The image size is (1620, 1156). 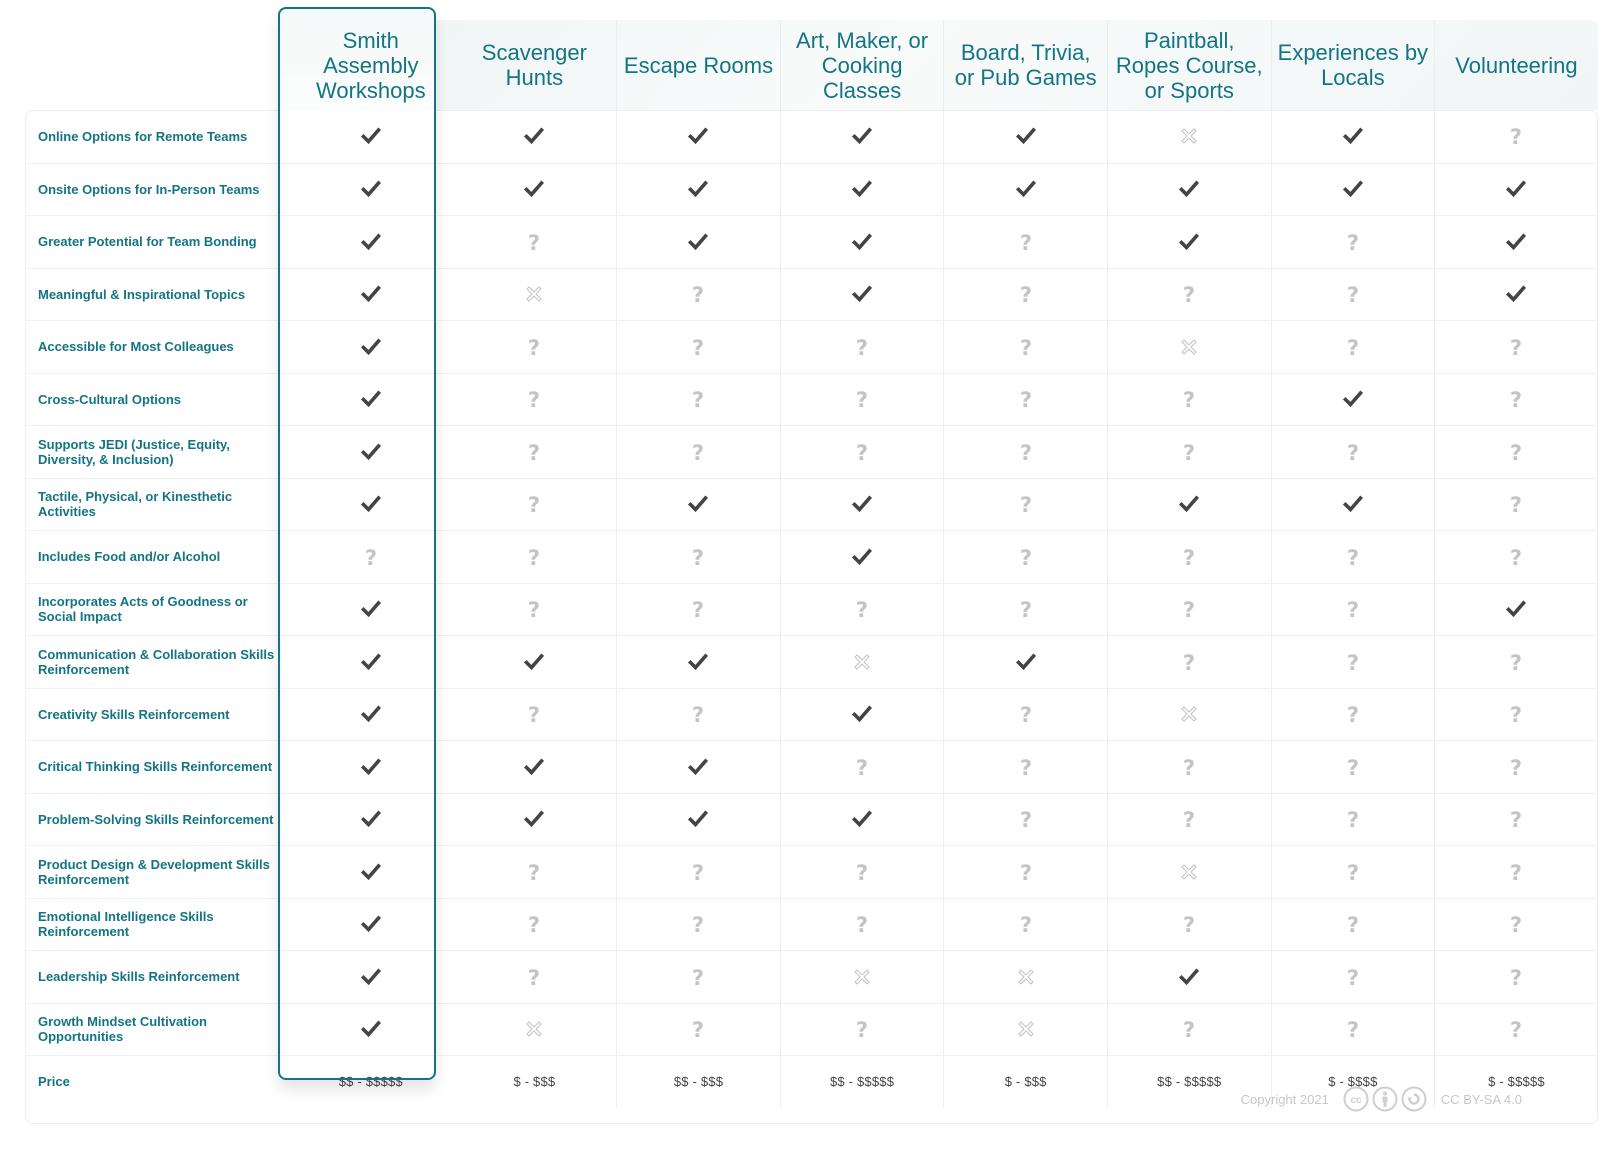 What do you see at coordinates (1353, 65) in the screenshot?
I see `column-header-label: Experiences by Locals` at bounding box center [1353, 65].